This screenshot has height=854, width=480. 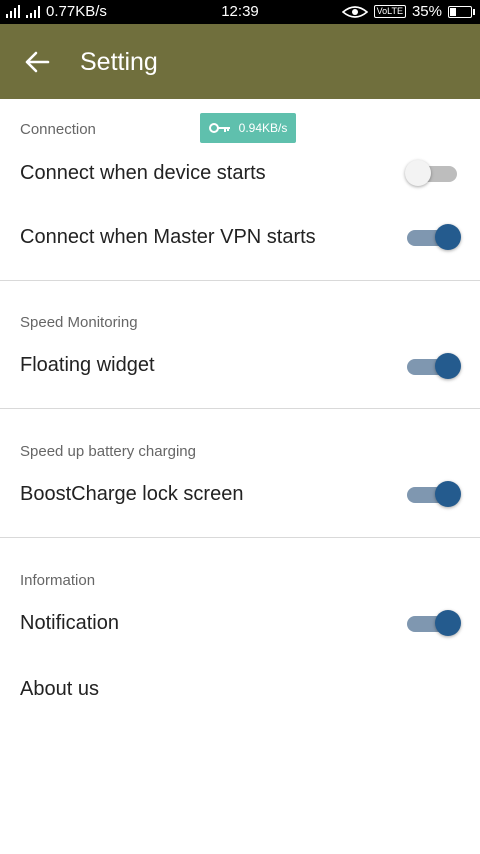 I want to click on status-right: VoLTE 35%, so click(x=408, y=11).